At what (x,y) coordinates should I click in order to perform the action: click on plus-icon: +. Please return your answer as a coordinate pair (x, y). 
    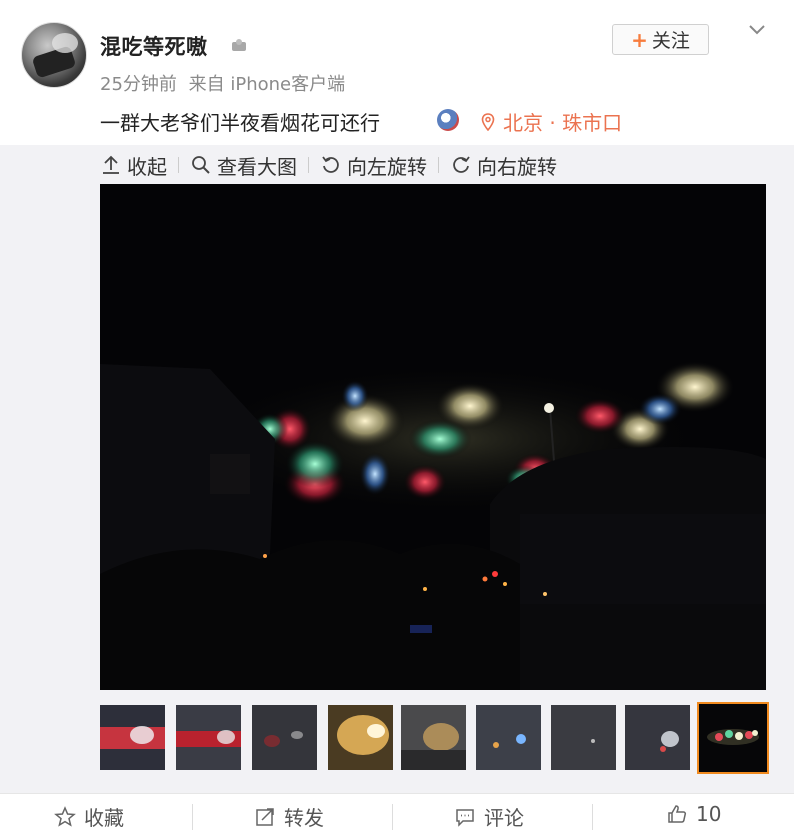
    Looking at the image, I should click on (639, 39).